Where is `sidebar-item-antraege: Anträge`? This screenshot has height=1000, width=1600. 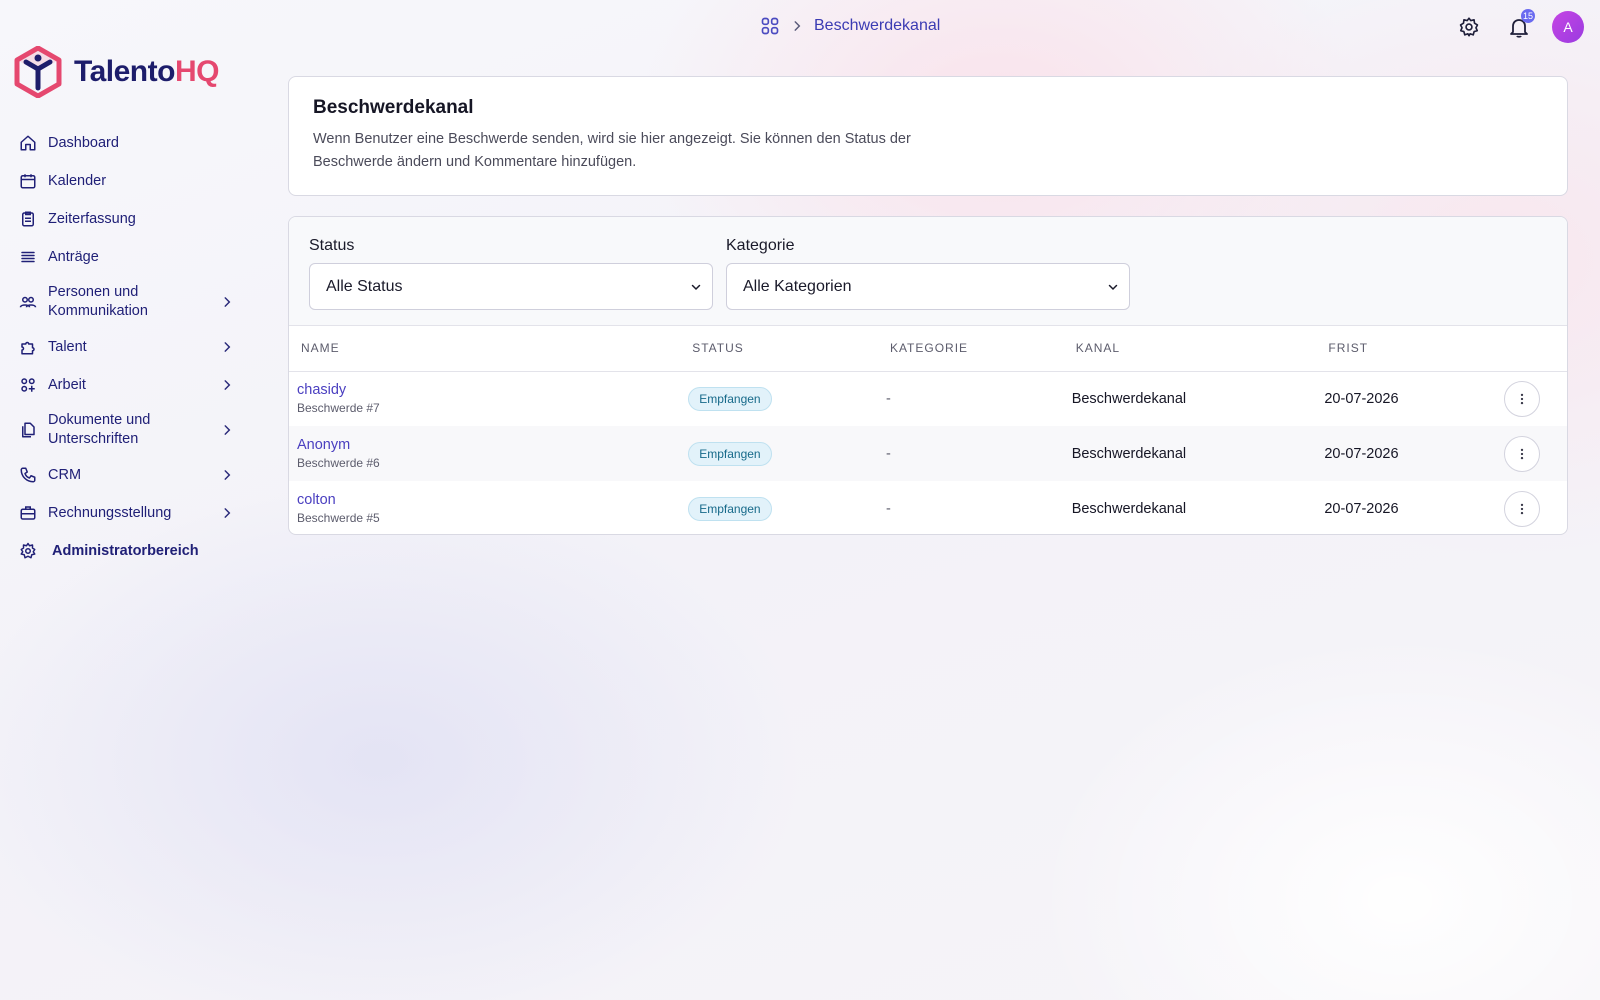
sidebar-item-antraege: Anträge is located at coordinates (125, 257).